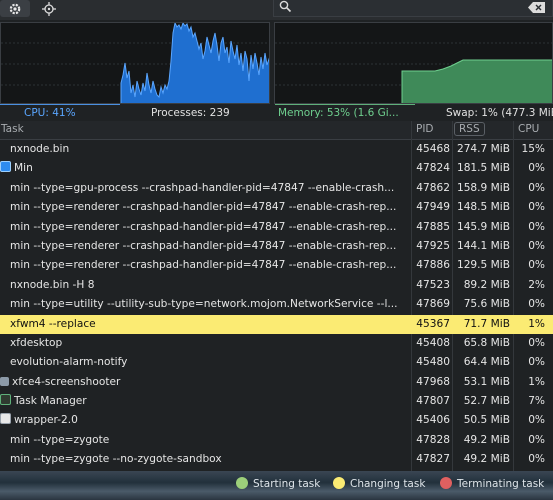 Image resolution: width=553 pixels, height=500 pixels. Describe the element at coordinates (536, 401) in the screenshot. I see `task-cpu: 7%` at that location.